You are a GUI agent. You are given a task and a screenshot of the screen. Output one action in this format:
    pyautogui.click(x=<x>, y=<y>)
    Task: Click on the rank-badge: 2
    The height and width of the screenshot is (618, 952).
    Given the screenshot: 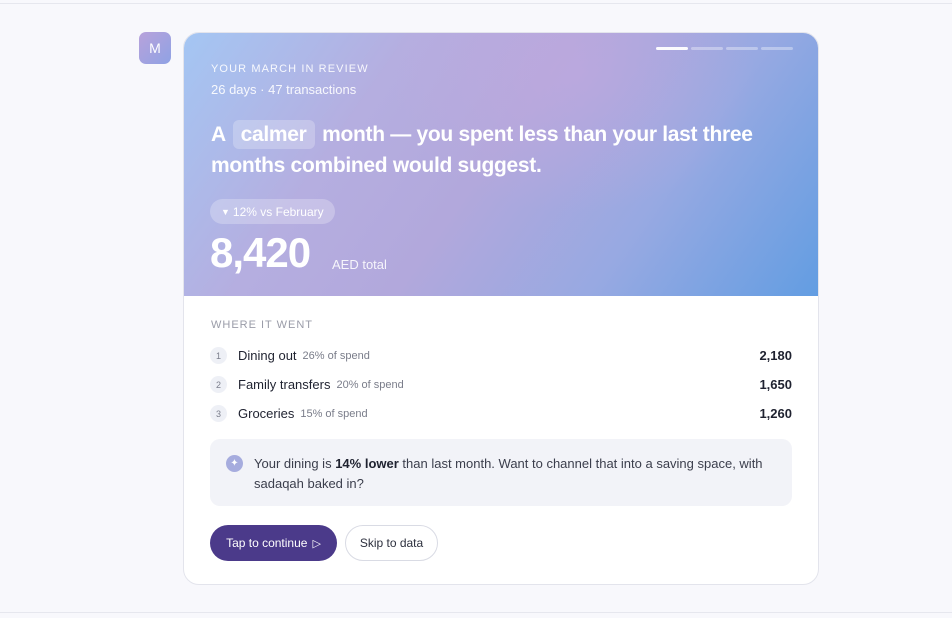 What is the action you would take?
    pyautogui.click(x=218, y=384)
    